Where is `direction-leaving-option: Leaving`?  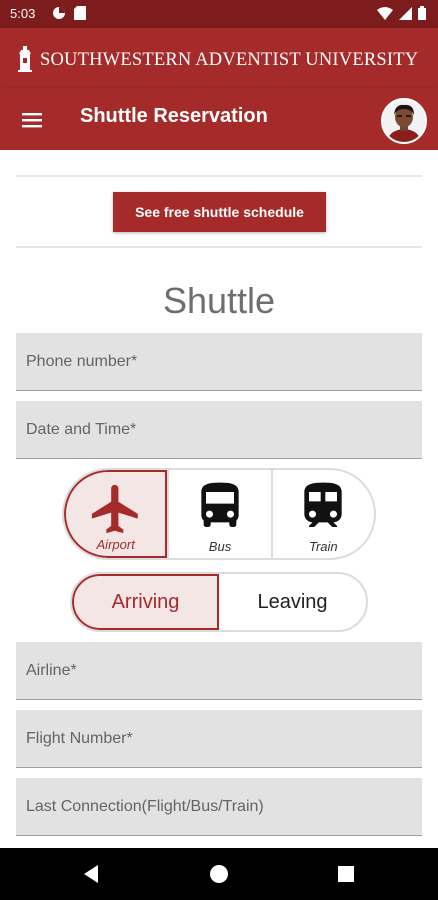 direction-leaving-option: Leaving is located at coordinates (292, 602).